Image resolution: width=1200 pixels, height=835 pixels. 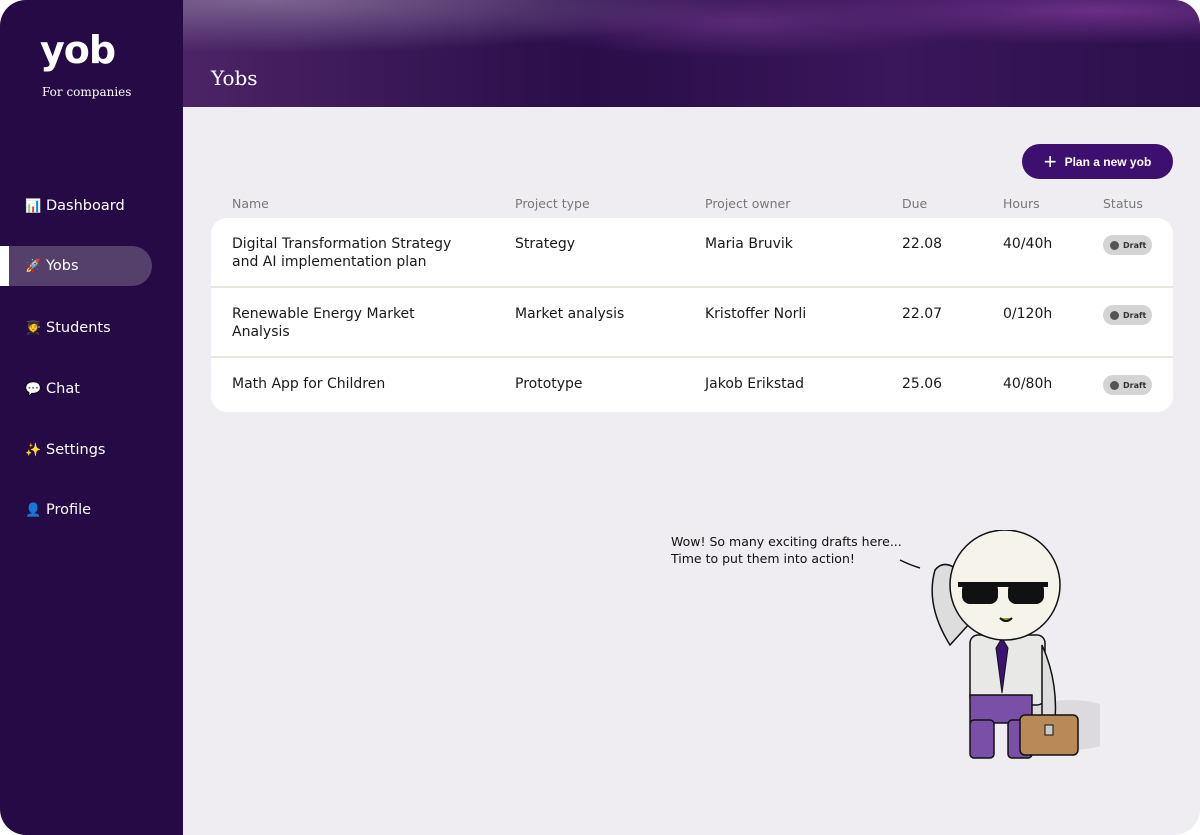 I want to click on sidebar-item-label: Yobs, so click(x=62, y=266).